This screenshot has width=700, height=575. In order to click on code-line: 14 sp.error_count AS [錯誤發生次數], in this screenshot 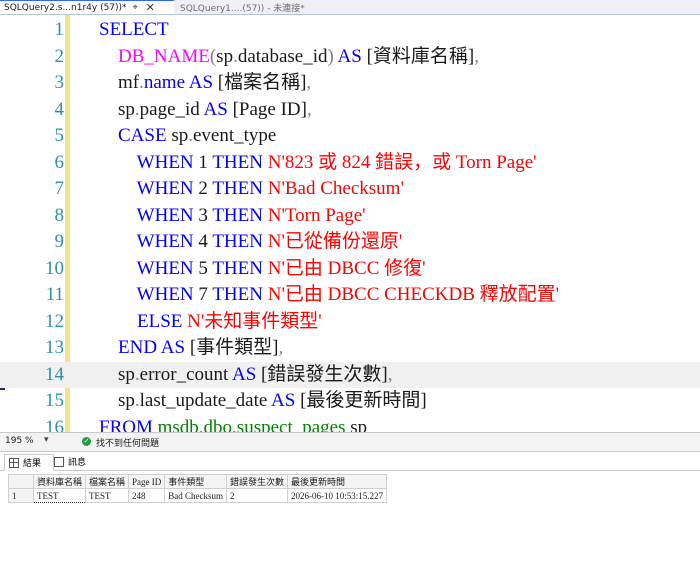, I will do `click(350, 374)`.